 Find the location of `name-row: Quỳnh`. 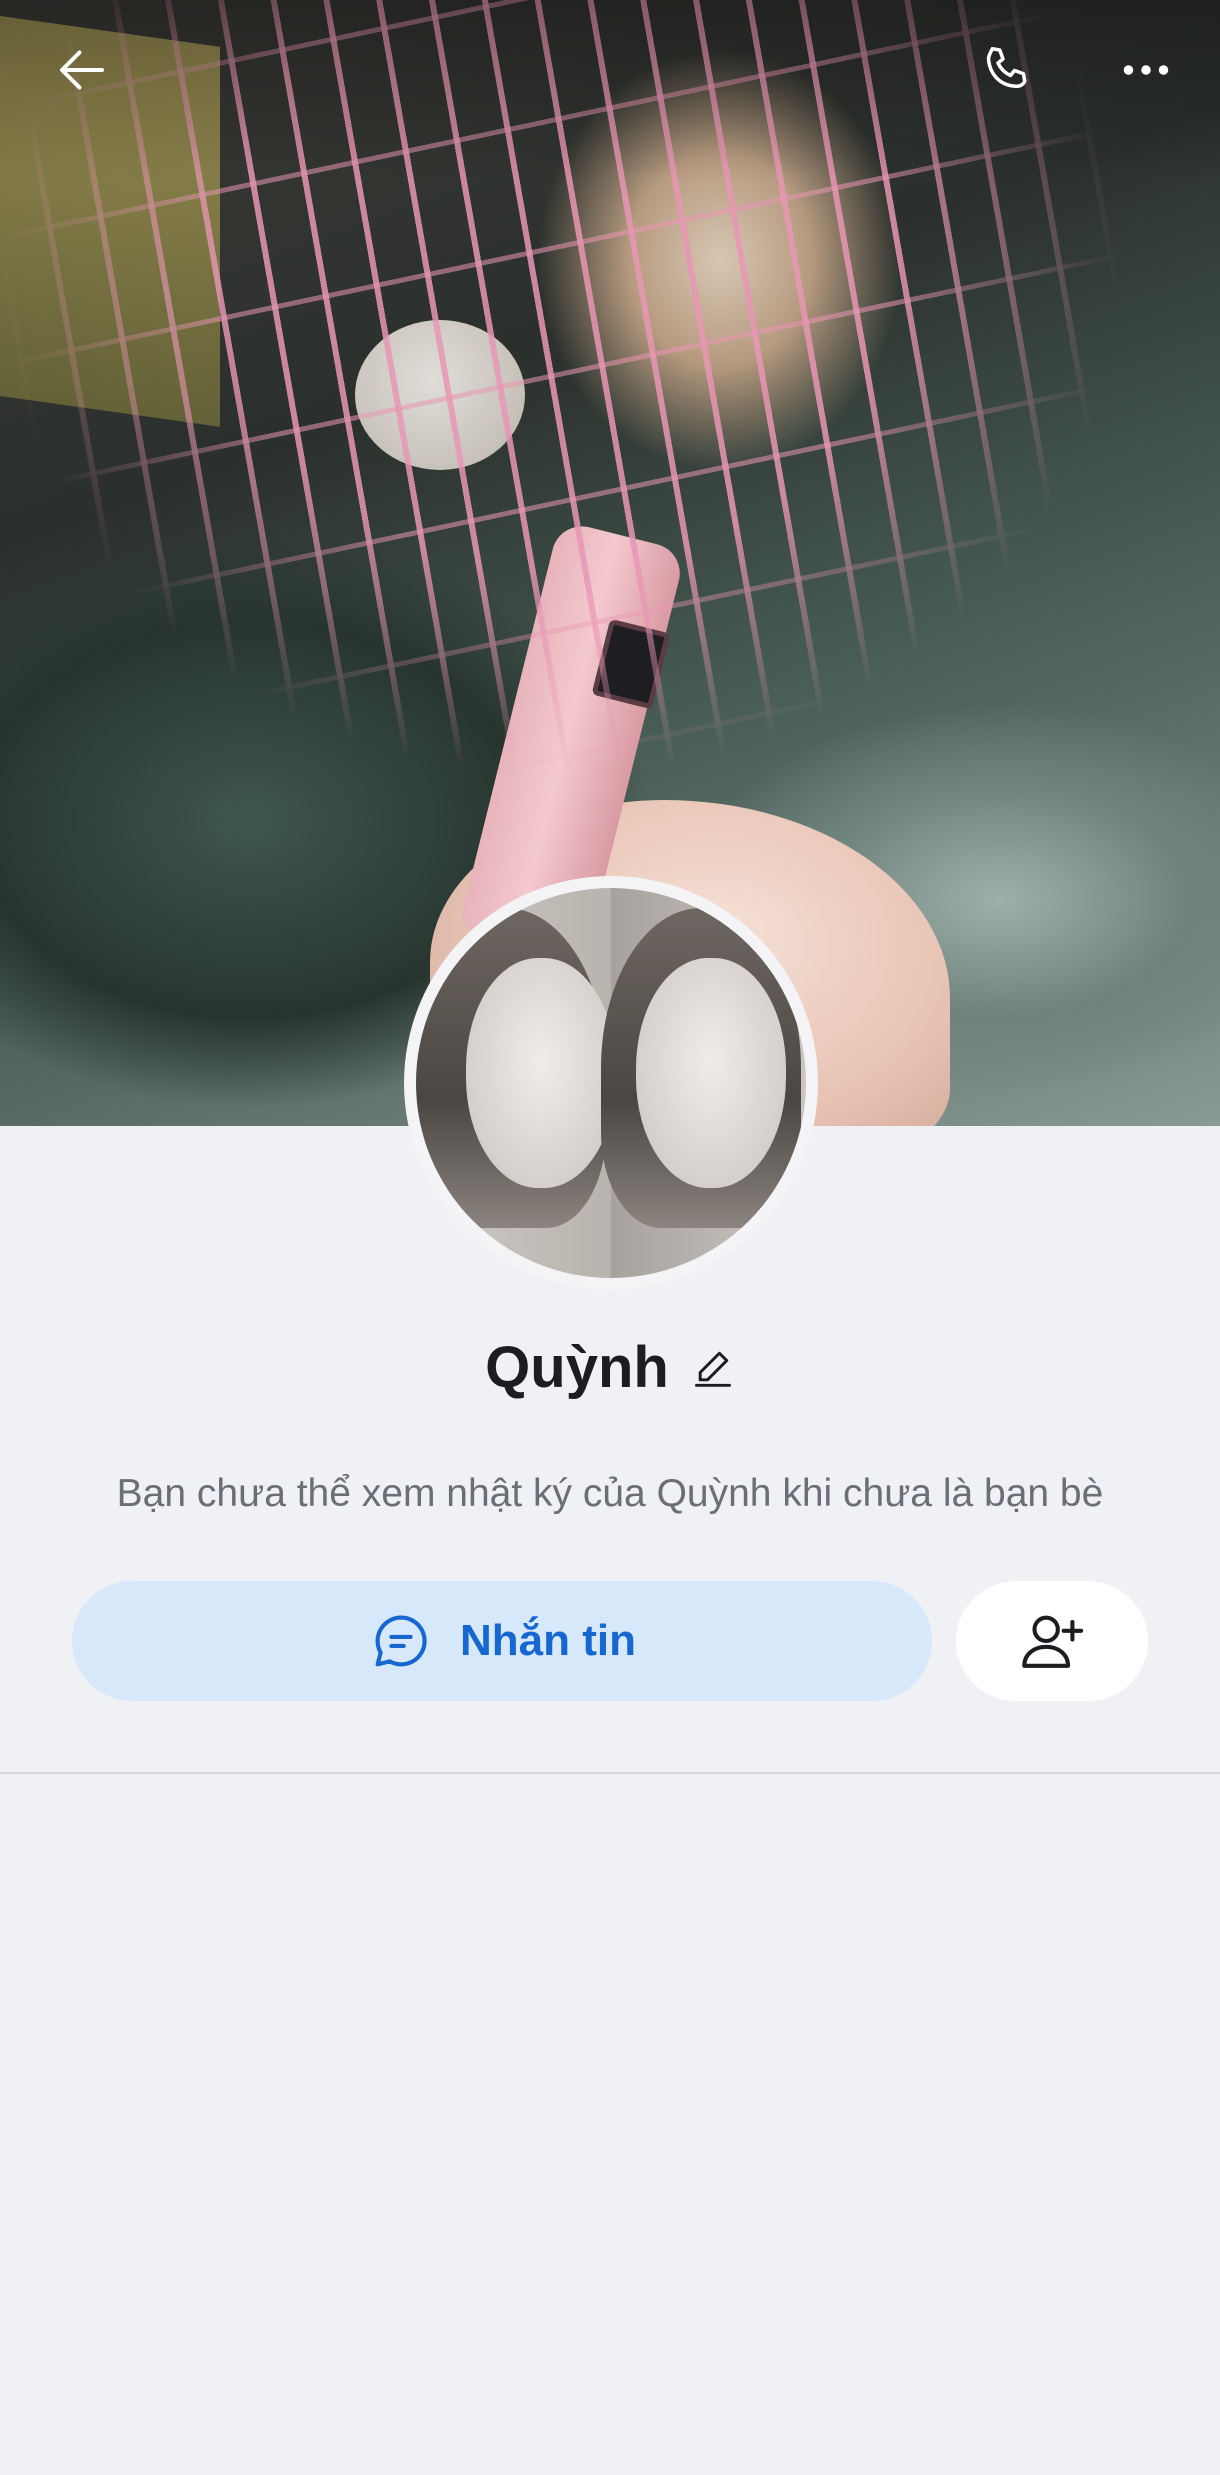

name-row: Quỳnh is located at coordinates (610, 1367).